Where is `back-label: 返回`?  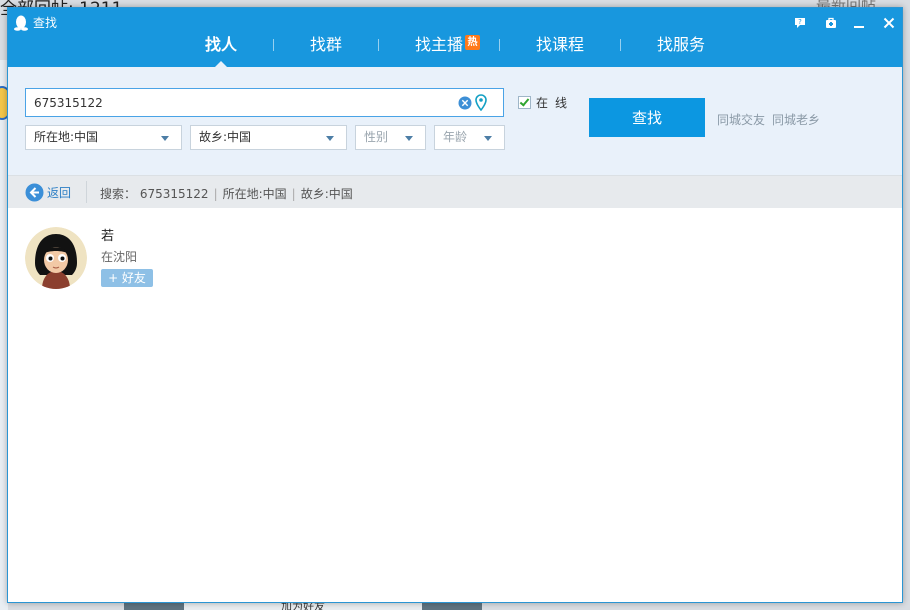 back-label: 返回 is located at coordinates (59, 192).